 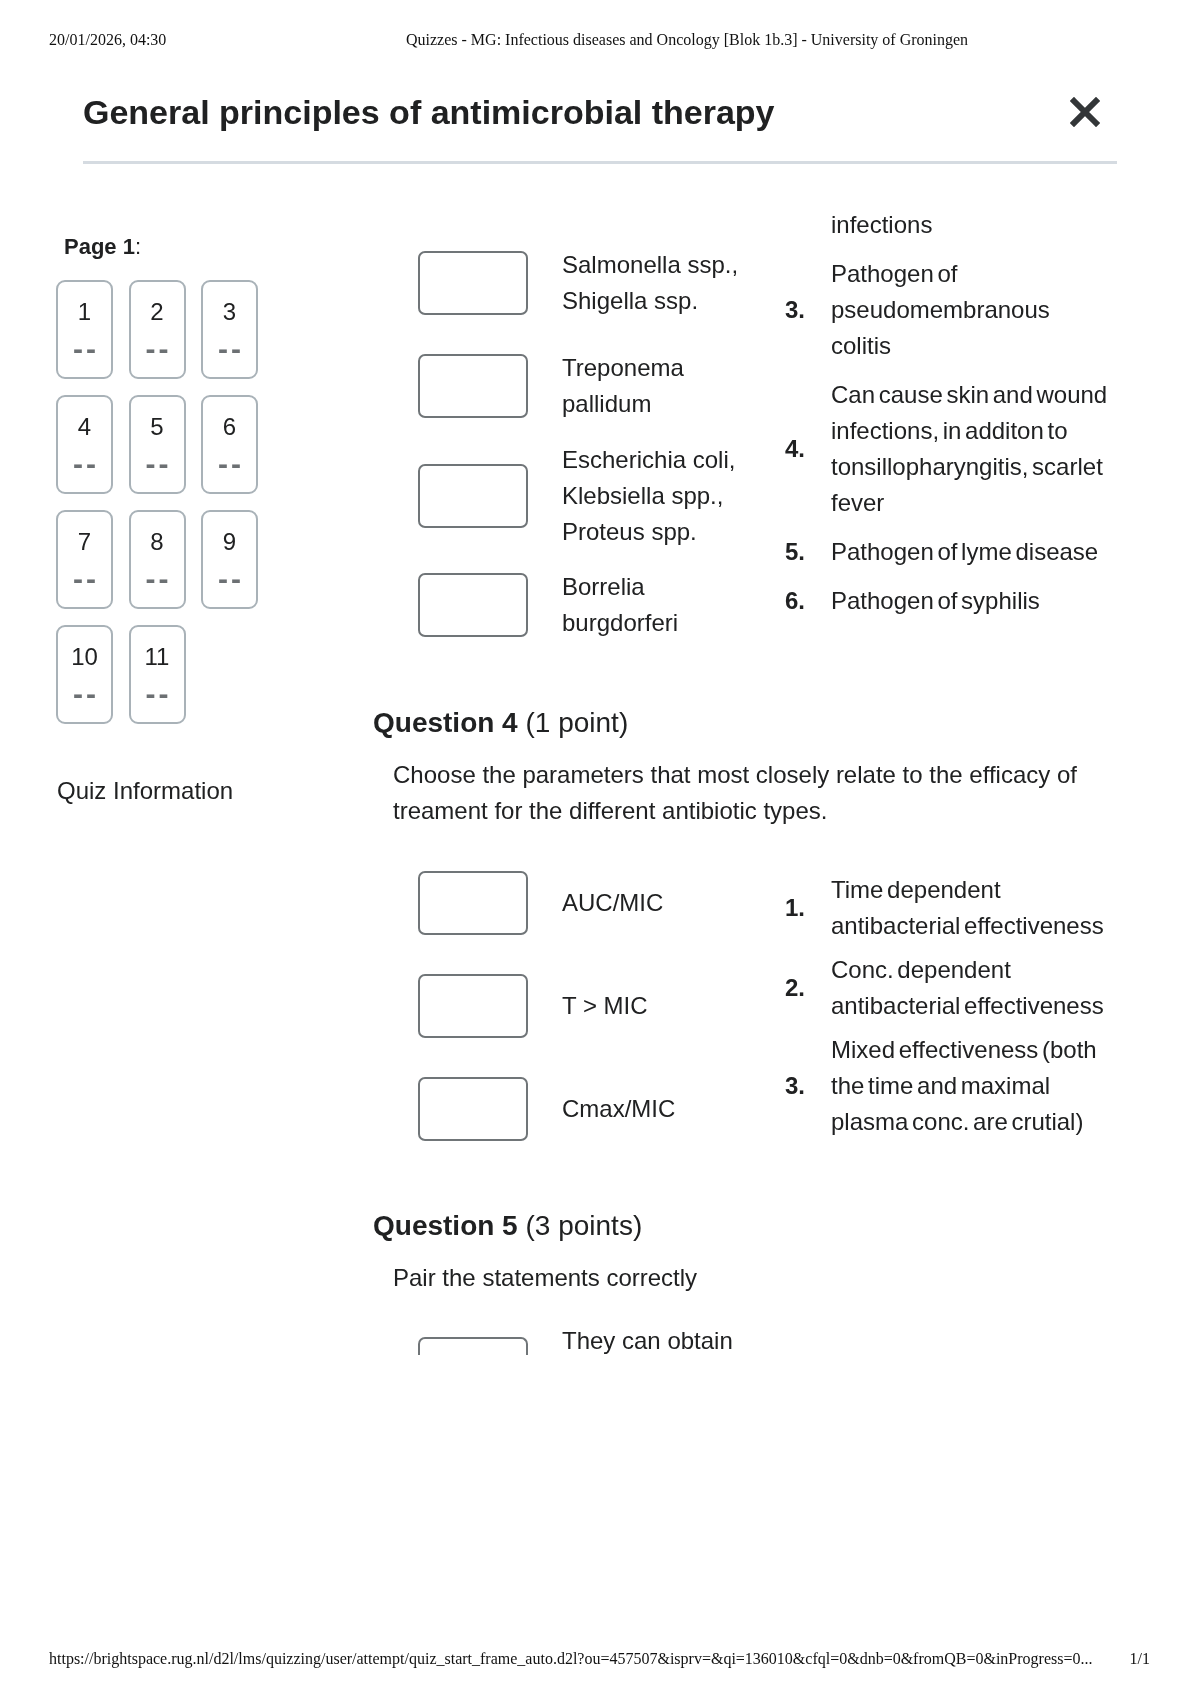 What do you see at coordinates (108, 39) in the screenshot?
I see `print-date: 20/01/2026, 04:30` at bounding box center [108, 39].